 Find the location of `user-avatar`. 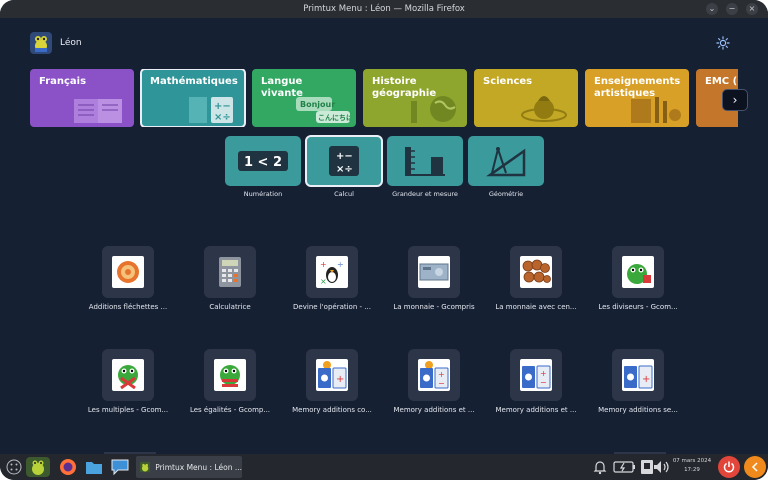

user-avatar is located at coordinates (41, 43).